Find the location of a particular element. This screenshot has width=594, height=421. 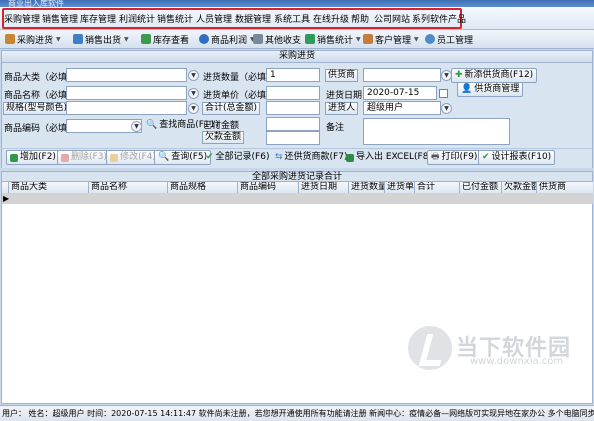

toolbar-purchase-label: 采购进货 is located at coordinates (35, 40).